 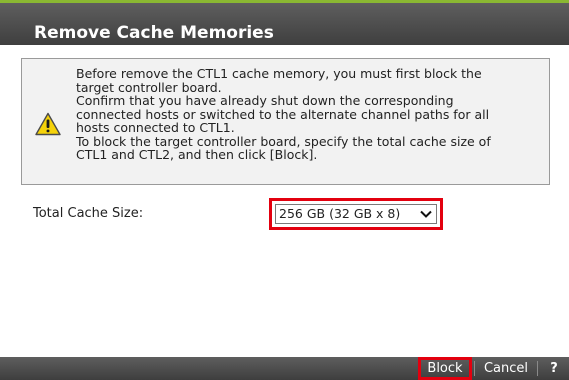 What do you see at coordinates (48, 124) in the screenshot?
I see `warning-icon` at bounding box center [48, 124].